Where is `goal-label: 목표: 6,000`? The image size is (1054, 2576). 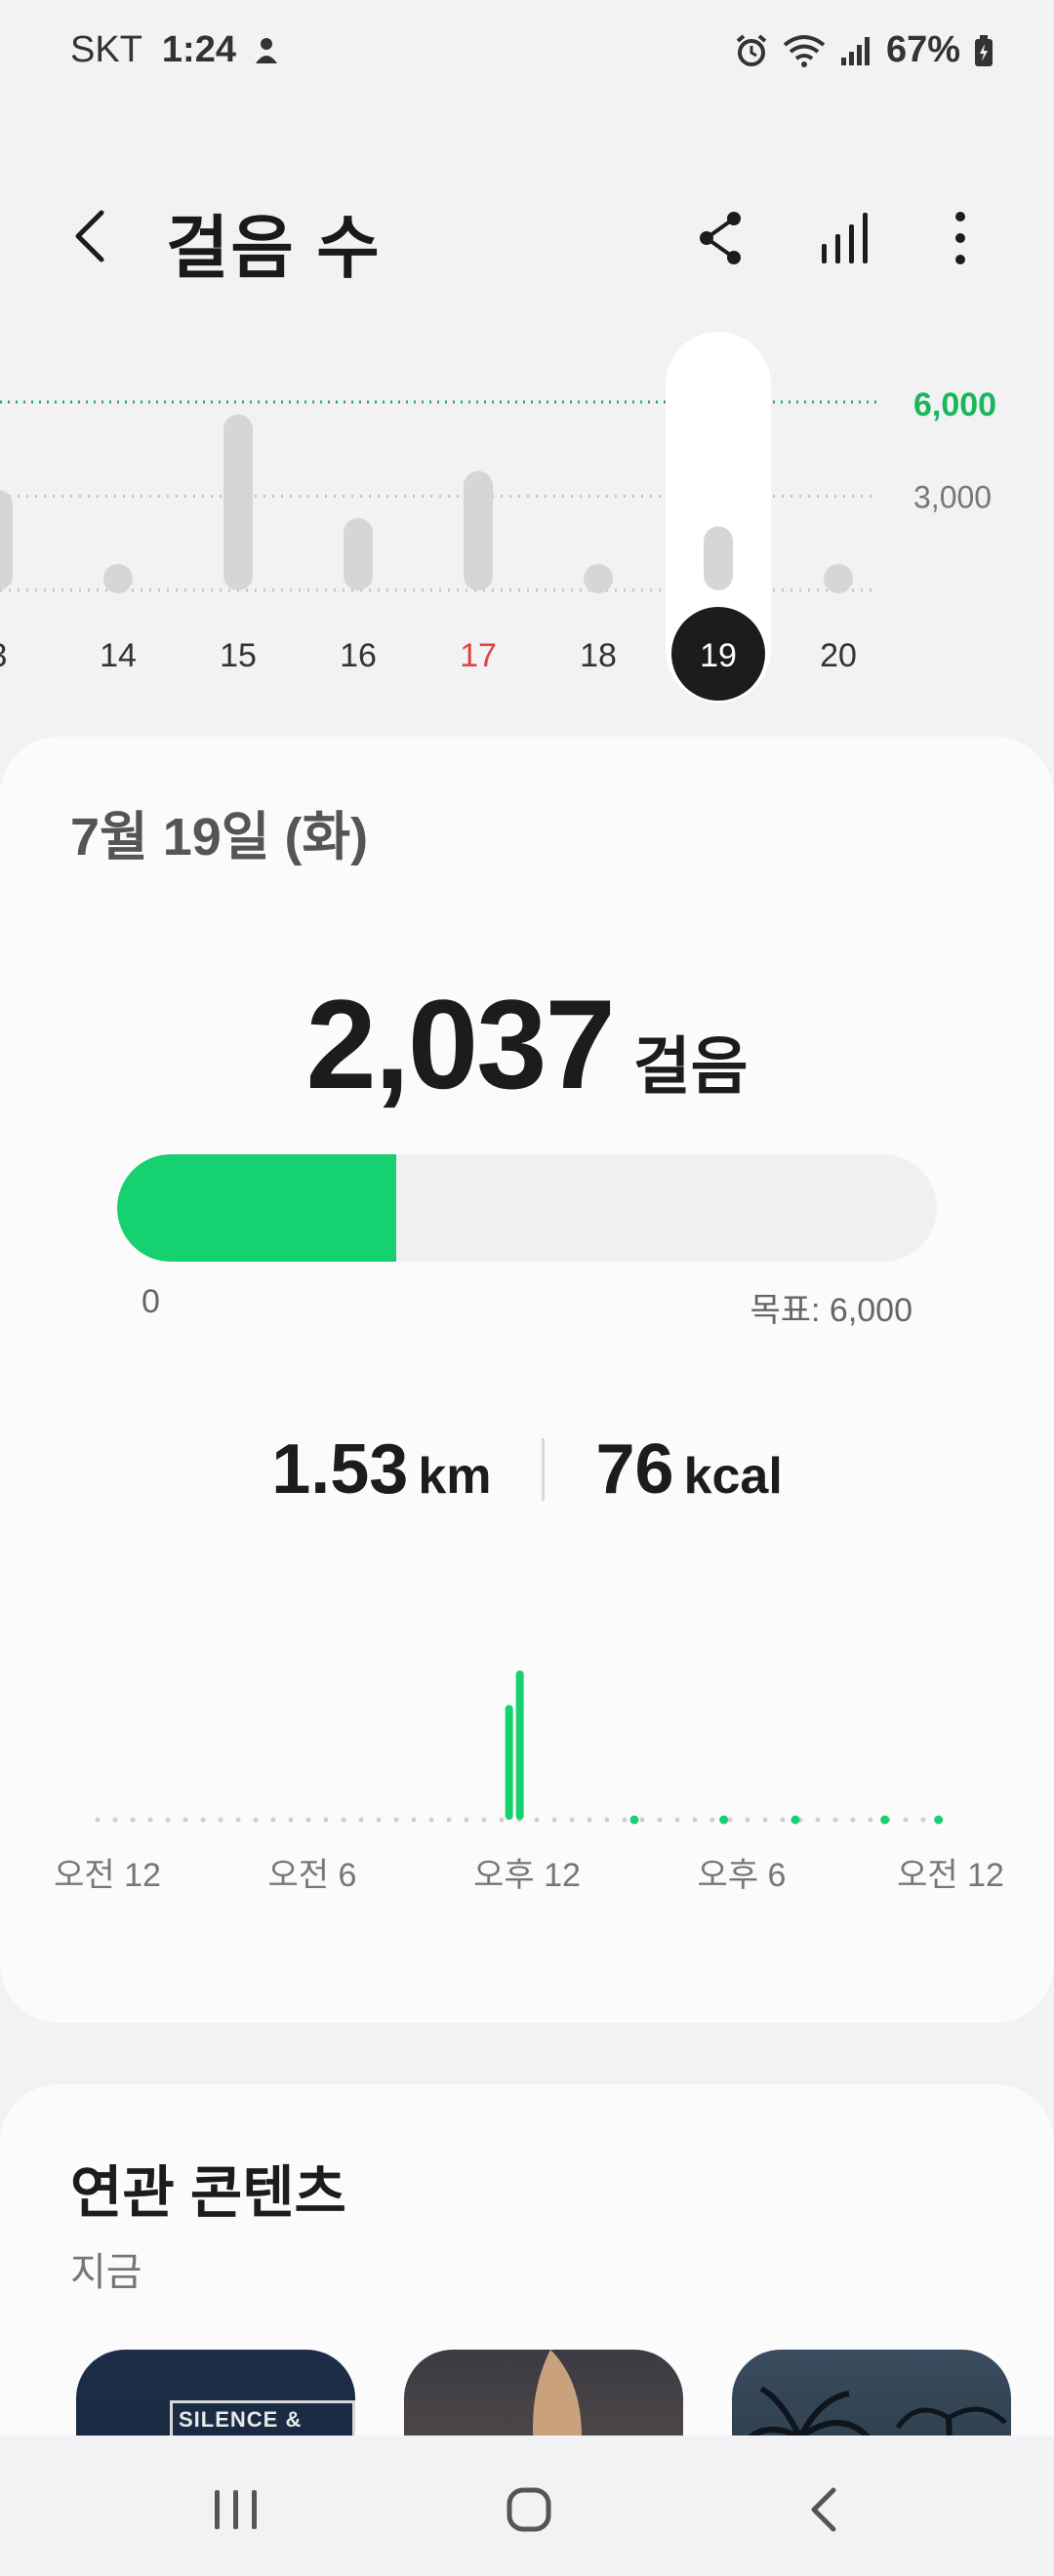
goal-label: 목표: 6,000 is located at coordinates (831, 1310).